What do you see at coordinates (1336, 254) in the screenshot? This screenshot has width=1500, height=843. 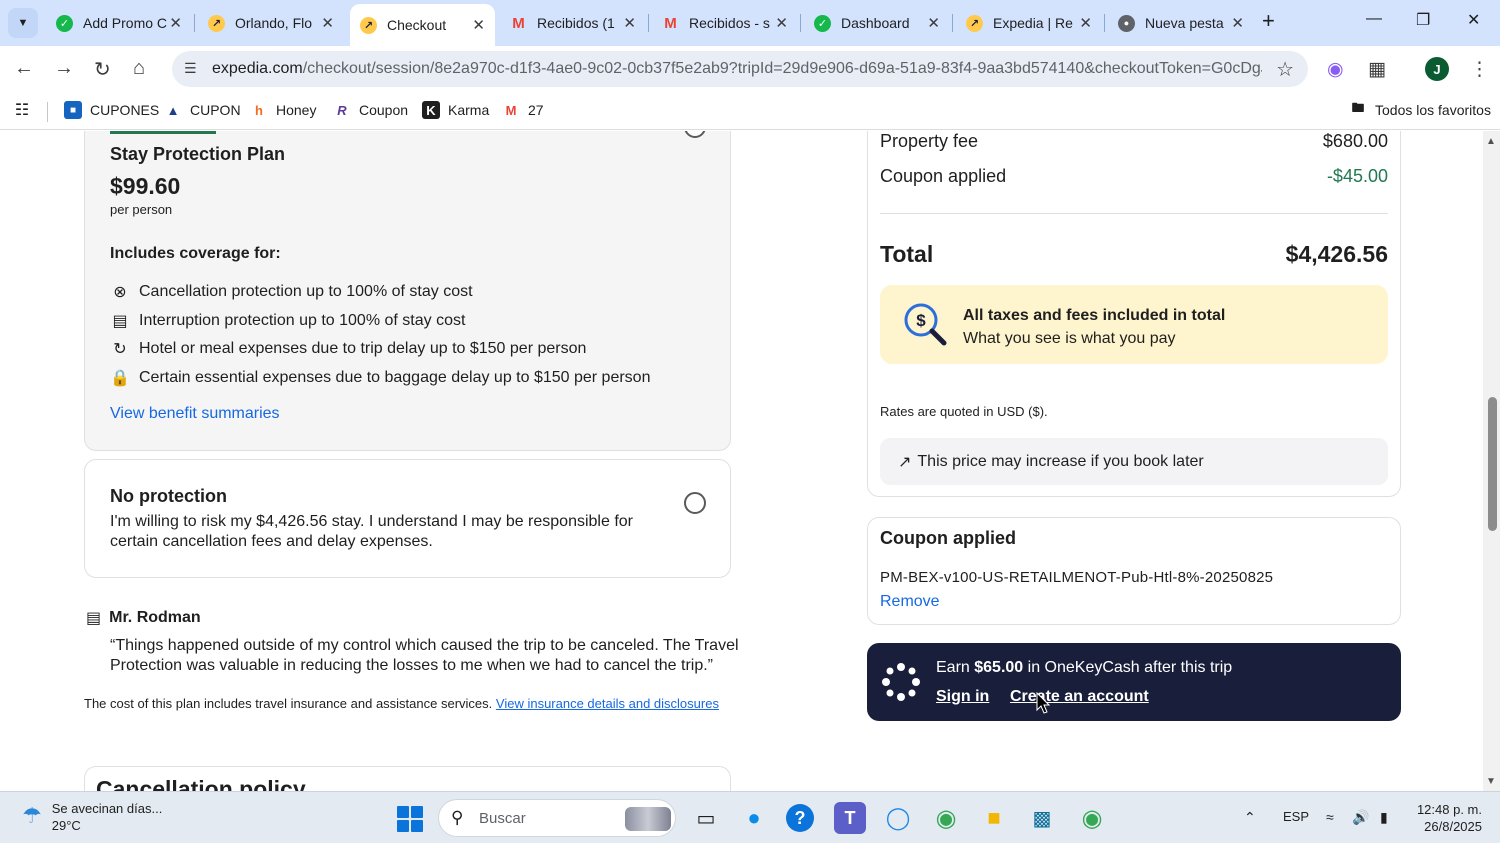 I see `total-value: $4,426.56` at bounding box center [1336, 254].